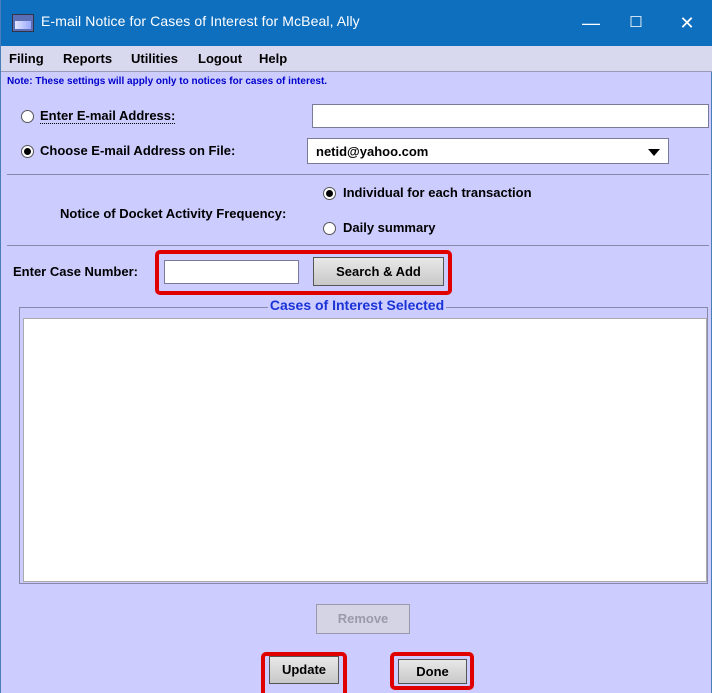 The width and height of the screenshot is (712, 693). I want to click on daily-summary-radio, so click(329, 228).